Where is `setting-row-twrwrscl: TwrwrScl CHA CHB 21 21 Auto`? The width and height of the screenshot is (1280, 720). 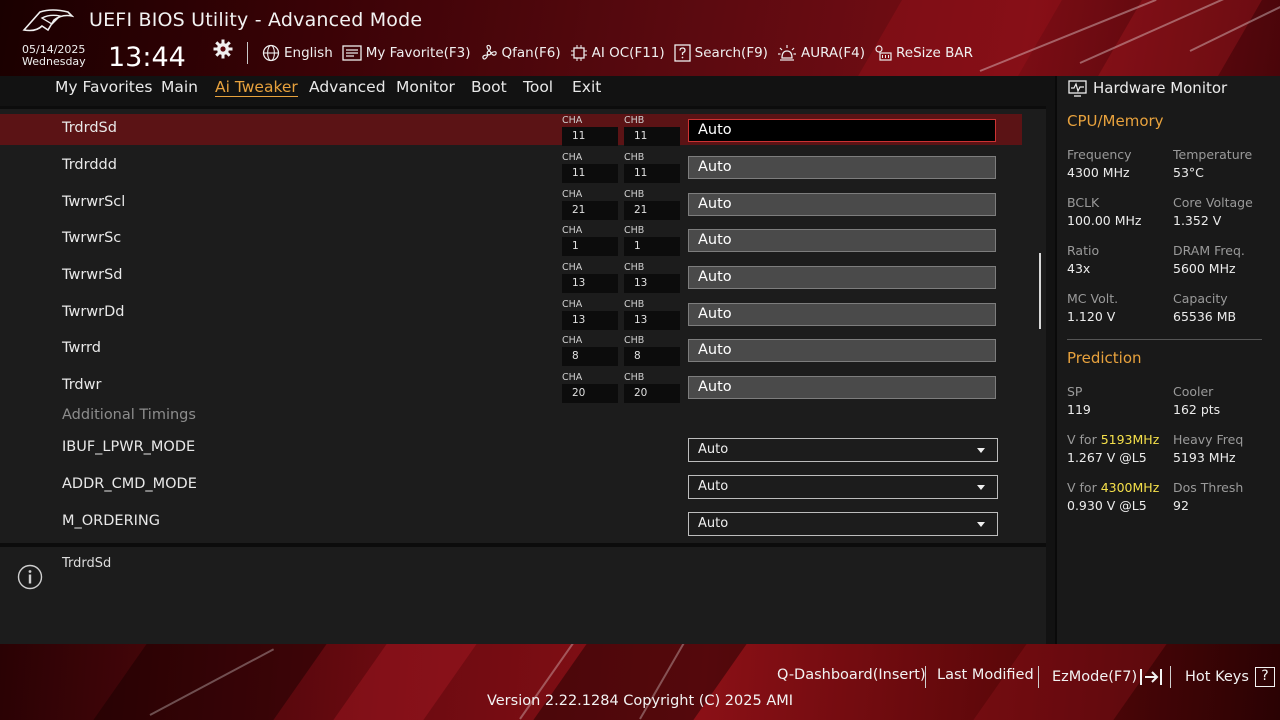 setting-row-twrwrscl: TwrwrScl CHA CHB 21 21 Auto is located at coordinates (511, 204).